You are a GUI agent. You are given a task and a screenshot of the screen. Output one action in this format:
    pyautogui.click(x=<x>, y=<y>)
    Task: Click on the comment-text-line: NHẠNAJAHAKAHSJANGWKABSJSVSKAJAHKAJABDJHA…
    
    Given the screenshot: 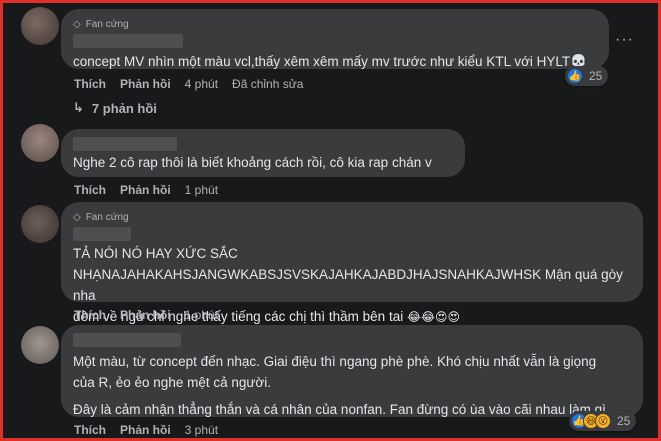 What is the action you would take?
    pyautogui.click(x=348, y=285)
    